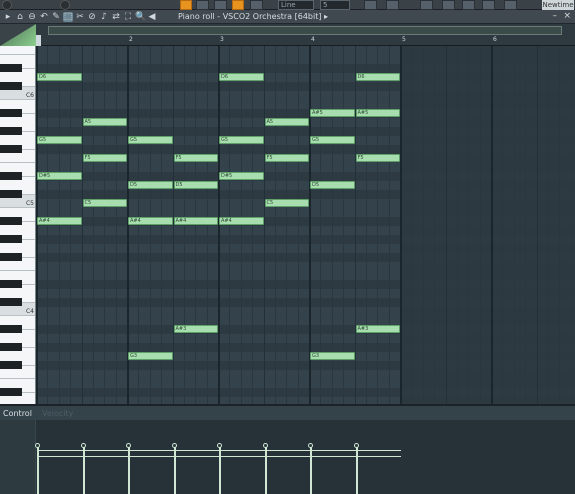  I want to click on magnet-icon: ⌂, so click(20, 17).